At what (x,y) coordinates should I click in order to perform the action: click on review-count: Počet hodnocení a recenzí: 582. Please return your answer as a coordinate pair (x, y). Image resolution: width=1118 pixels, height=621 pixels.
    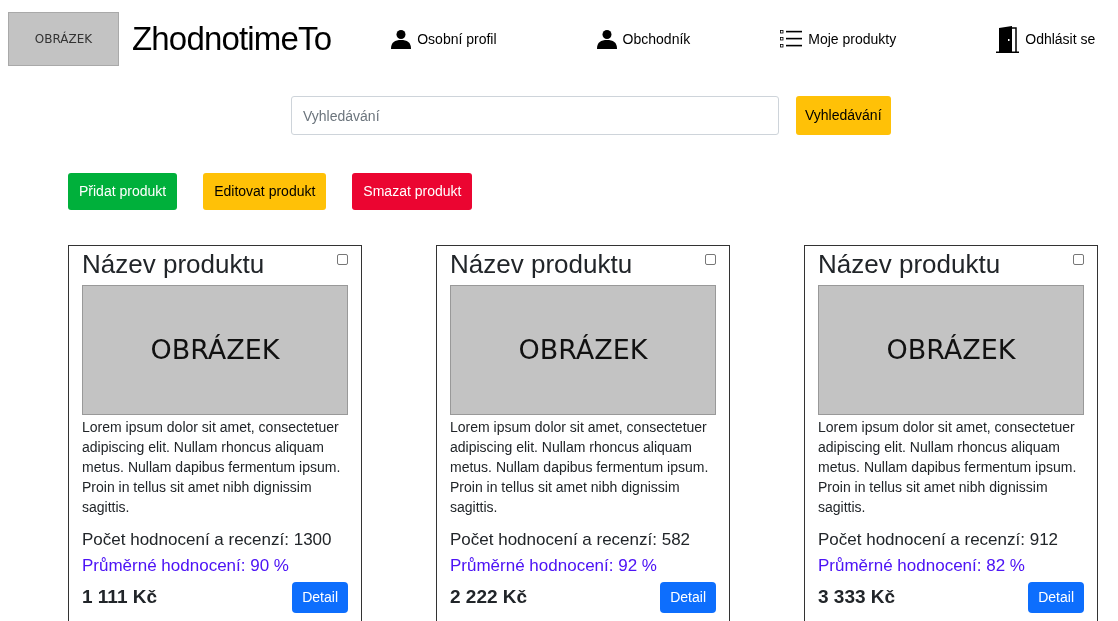
    Looking at the image, I should click on (571, 540).